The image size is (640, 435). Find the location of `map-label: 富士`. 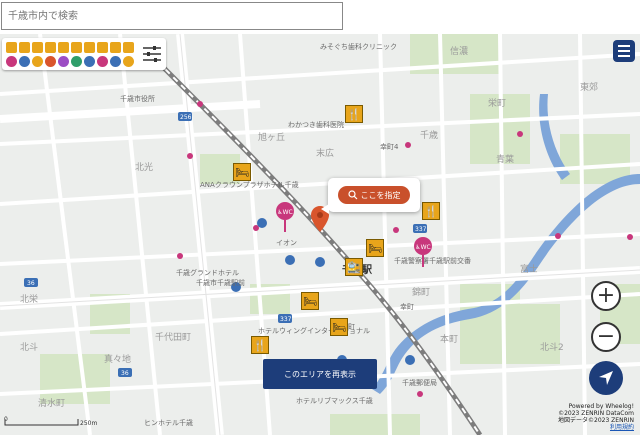

map-label: 富士 is located at coordinates (529, 270).